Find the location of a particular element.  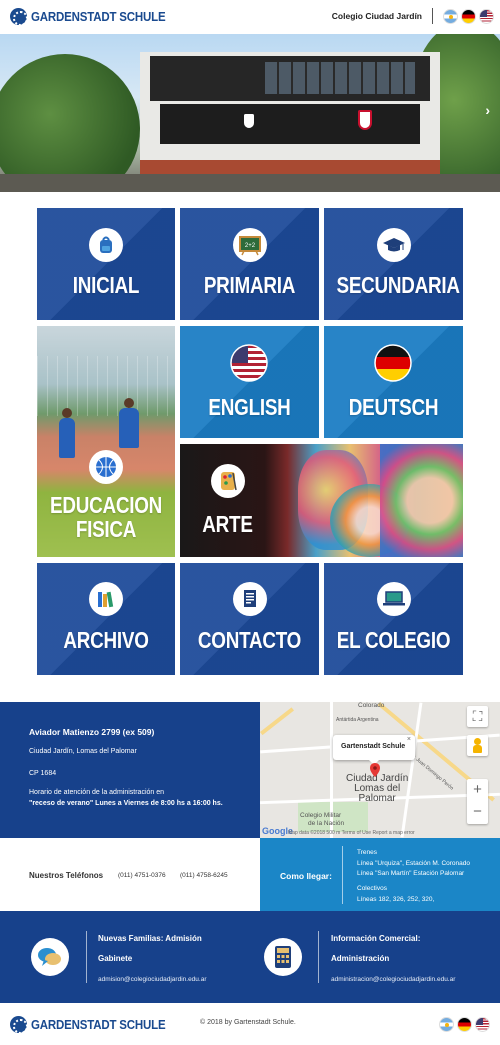

header-divider is located at coordinates (432, 16).